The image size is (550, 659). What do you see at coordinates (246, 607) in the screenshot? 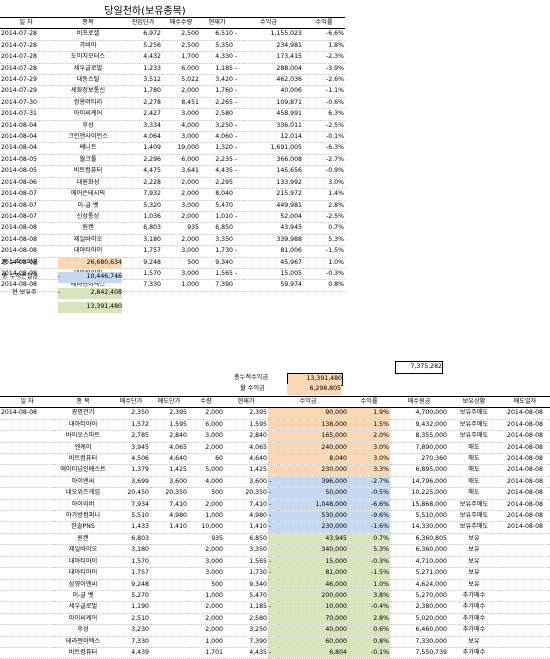
I see `current-price-cell: 1,185` at bounding box center [246, 607].